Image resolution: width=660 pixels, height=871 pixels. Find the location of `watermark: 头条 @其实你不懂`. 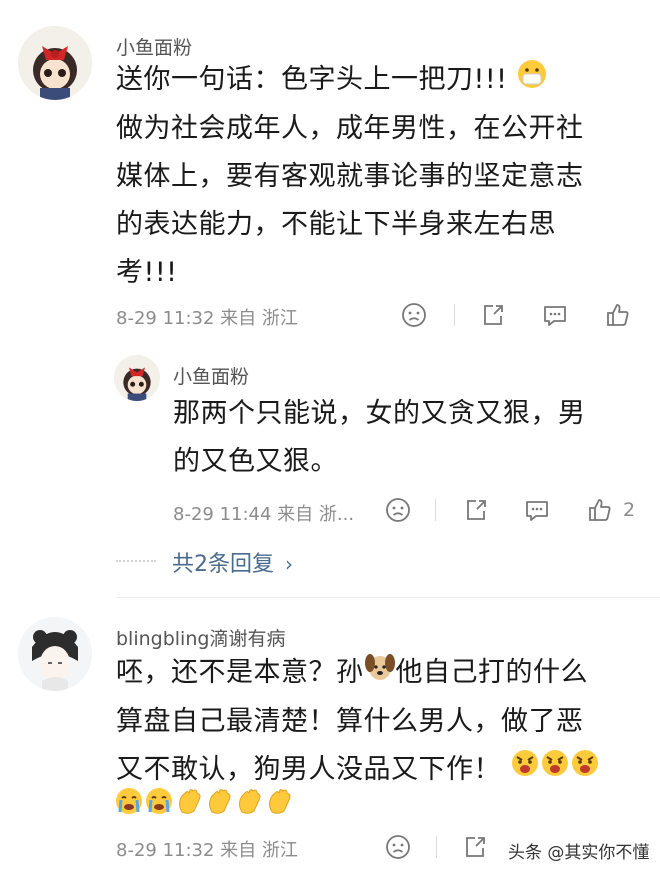

watermark: 头条 @其实你不懂 is located at coordinates (579, 853).